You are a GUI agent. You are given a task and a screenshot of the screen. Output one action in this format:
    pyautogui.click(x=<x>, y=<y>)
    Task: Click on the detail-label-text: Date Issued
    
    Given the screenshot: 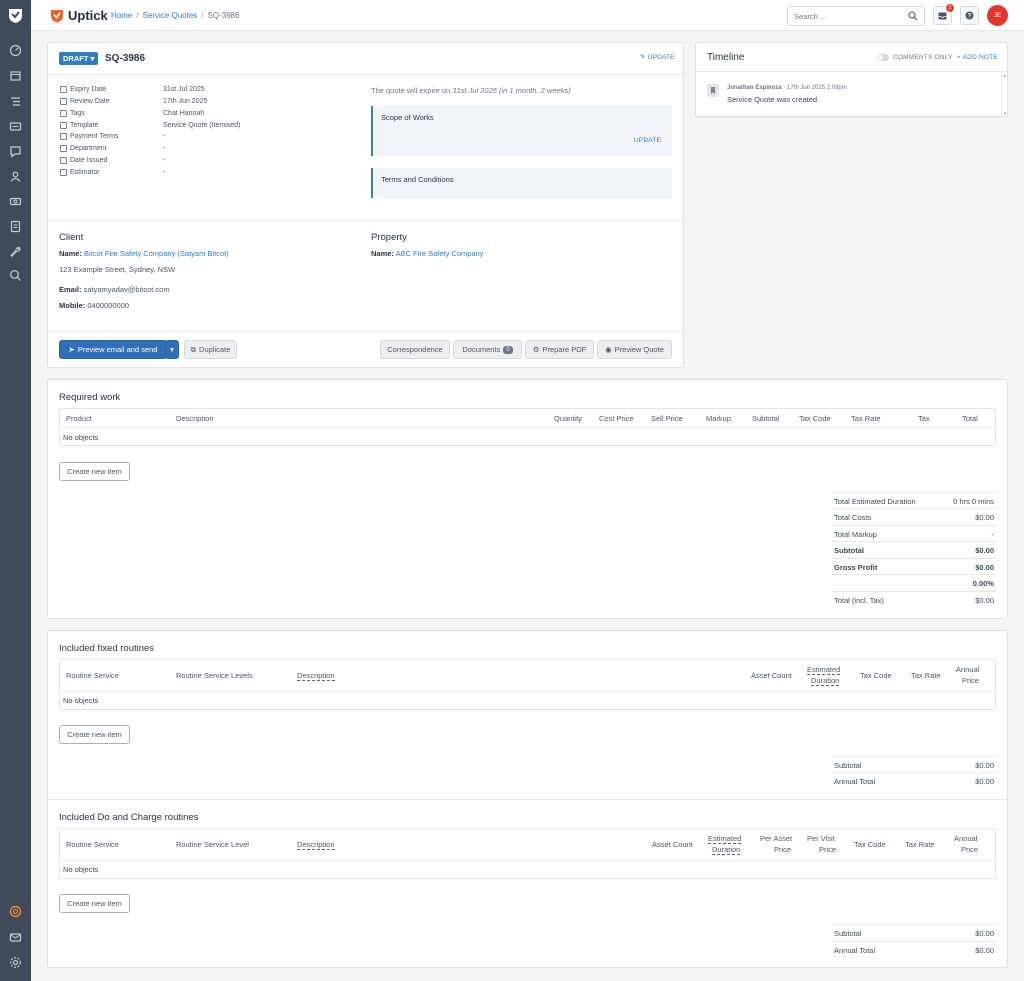 What is the action you would take?
    pyautogui.click(x=89, y=160)
    